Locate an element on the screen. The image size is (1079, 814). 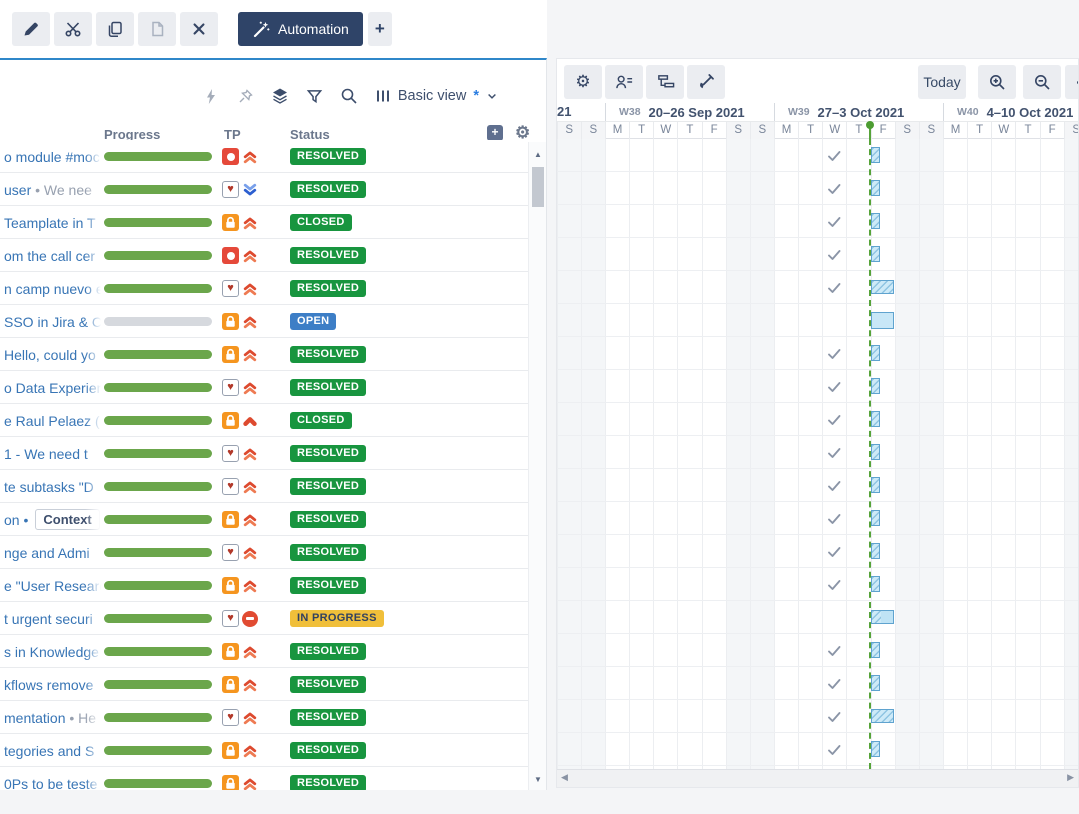
resources-button is located at coordinates (624, 82).